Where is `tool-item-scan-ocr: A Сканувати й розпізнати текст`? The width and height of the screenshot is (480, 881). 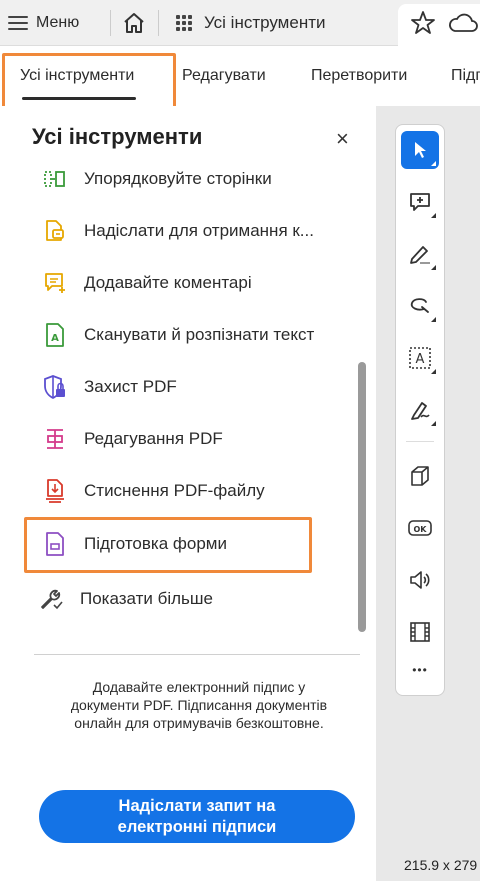 tool-item-scan-ocr: A Сканувати й розпізнати текст is located at coordinates (177, 335).